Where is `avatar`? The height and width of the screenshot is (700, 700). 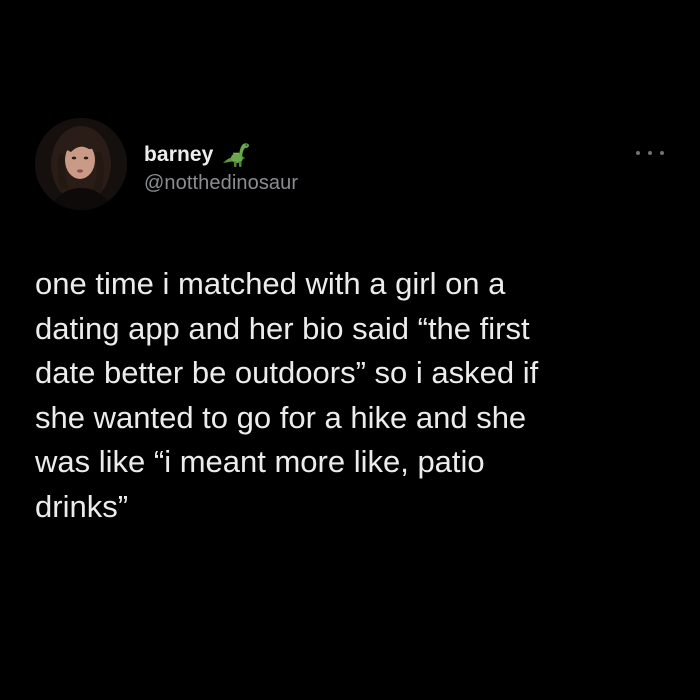
avatar is located at coordinates (81, 164).